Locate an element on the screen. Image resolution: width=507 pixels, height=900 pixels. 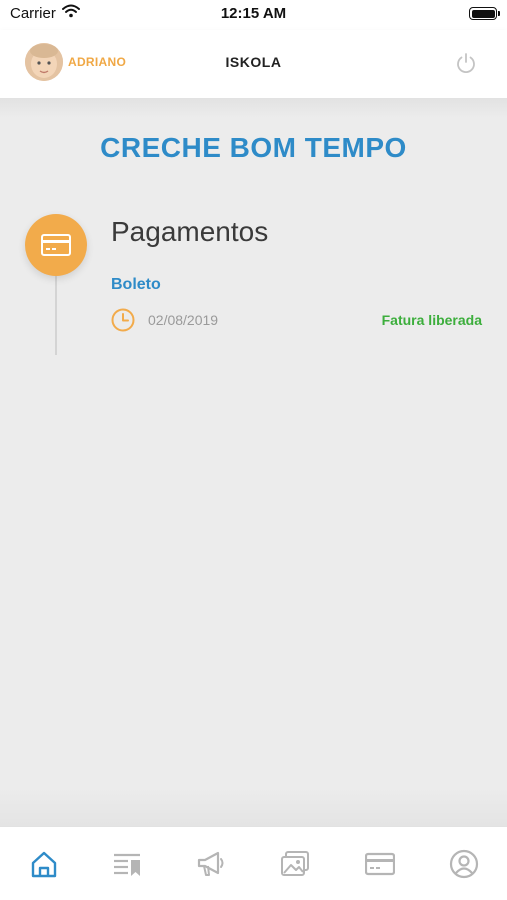
tab-bar is located at coordinates (253, 863).